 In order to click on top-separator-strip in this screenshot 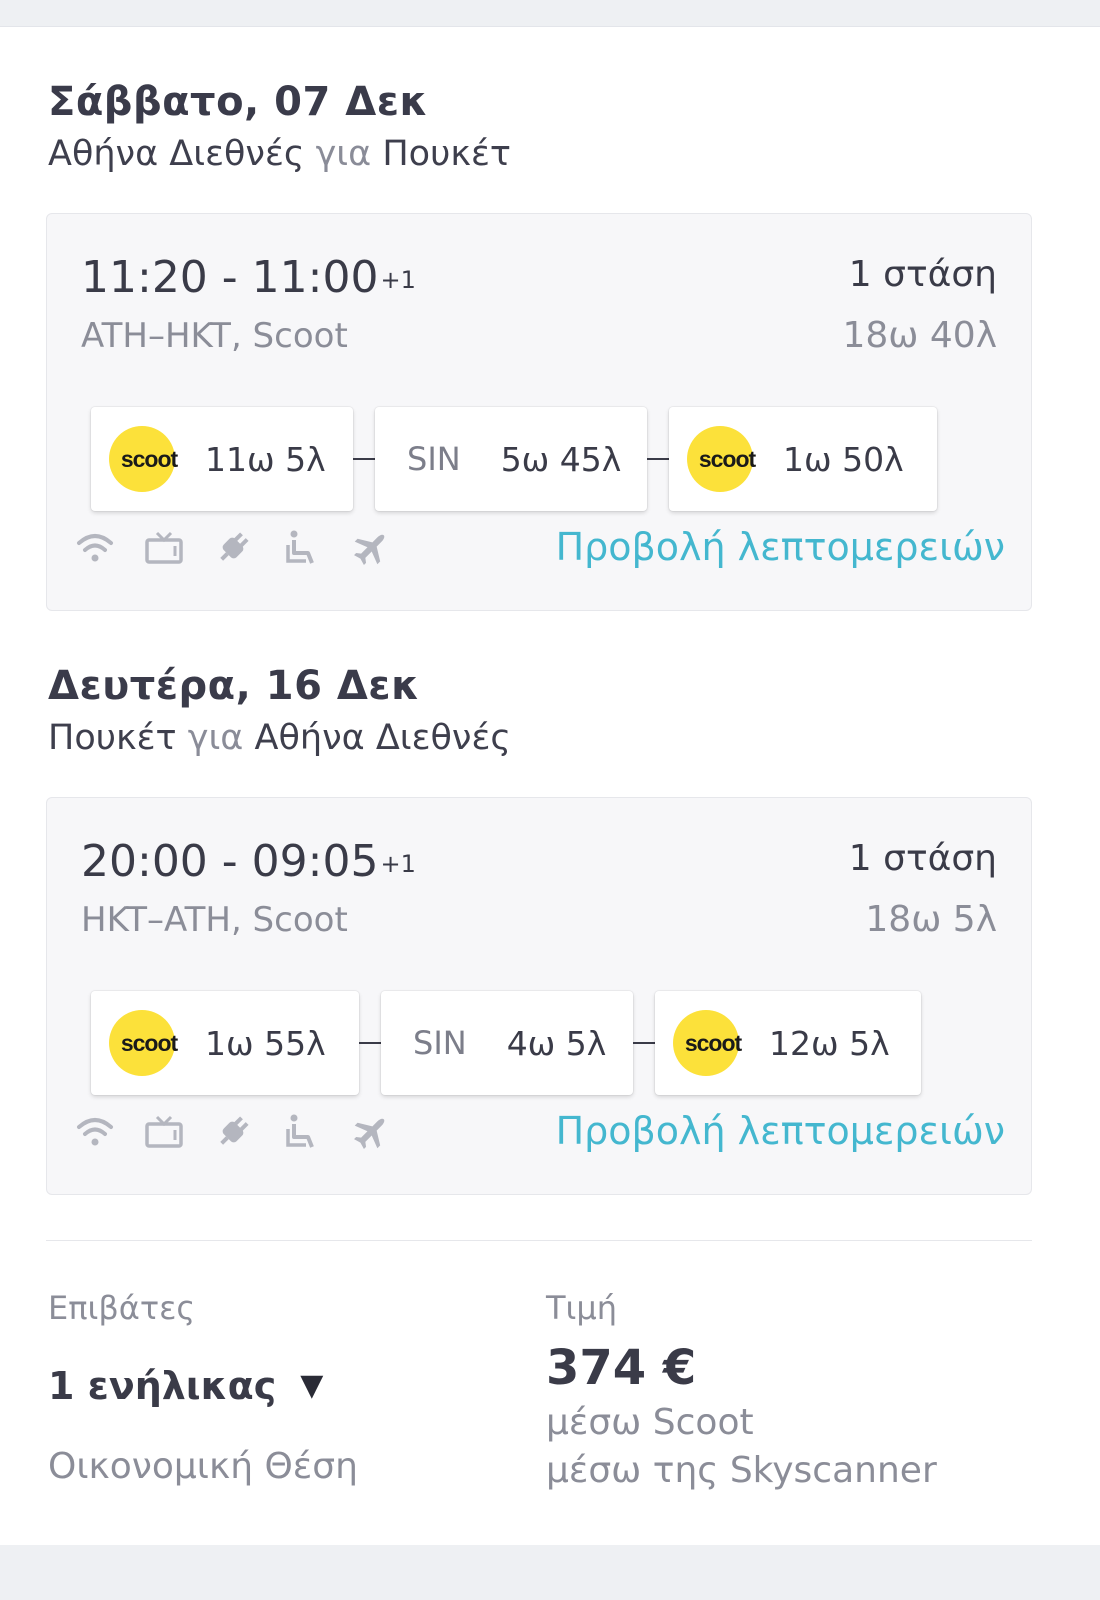, I will do `click(550, 13)`.